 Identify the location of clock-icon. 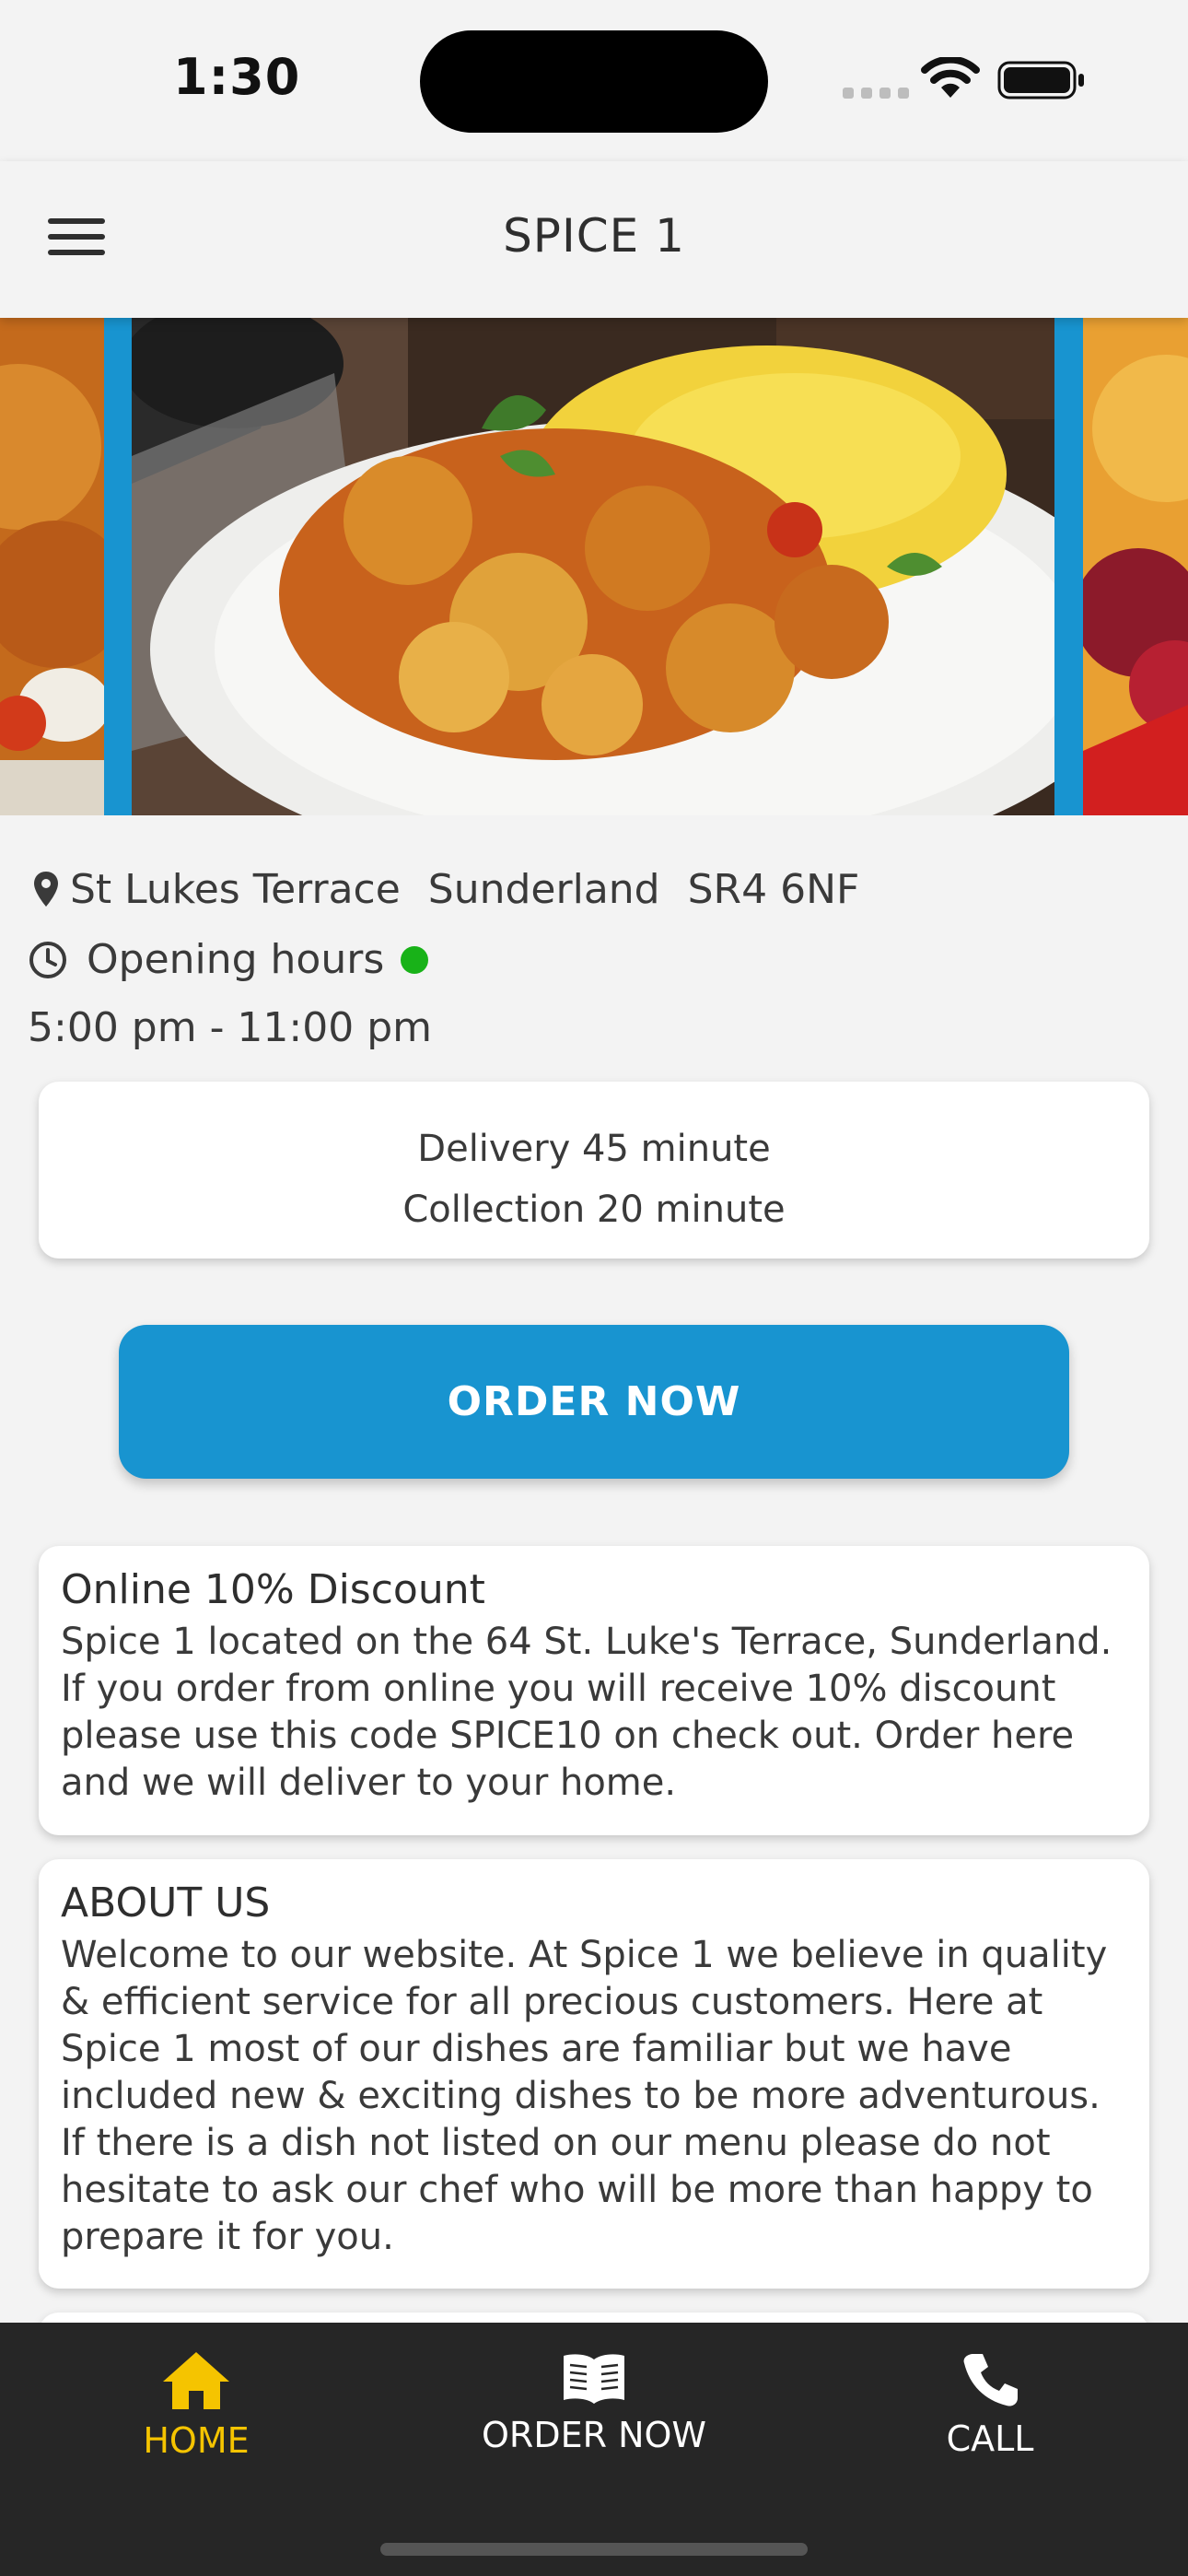
(47, 960).